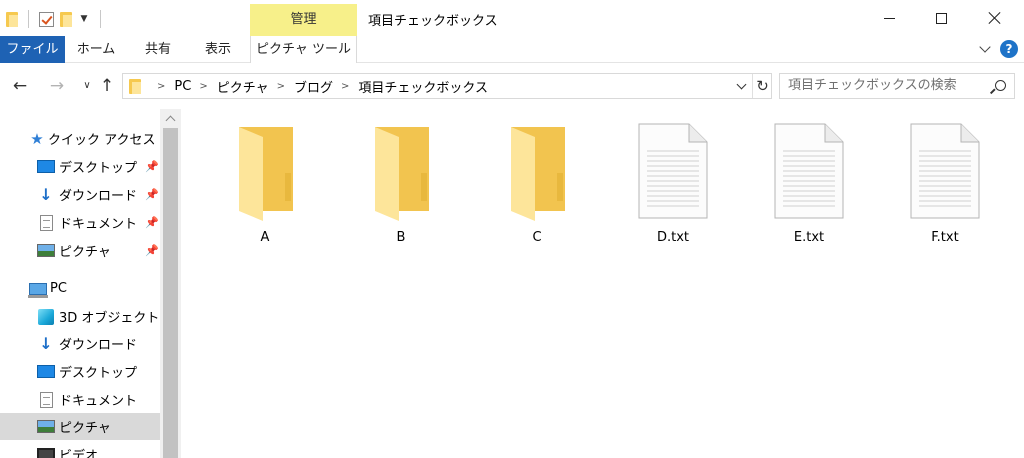 Image resolution: width=1024 pixels, height=458 pixels. Describe the element at coordinates (1009, 49) in the screenshot. I see `help-icon: ?` at that location.